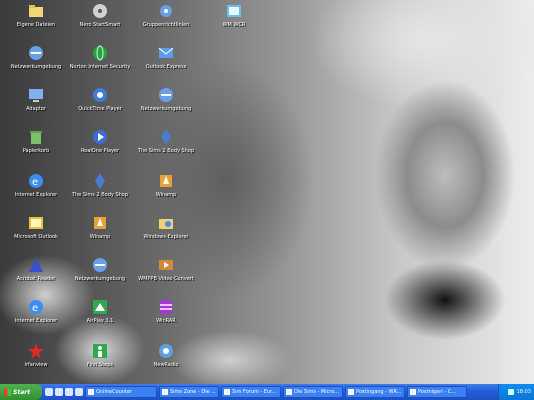 The width and height of the screenshot is (534, 400). Describe the element at coordinates (59, 392) in the screenshot. I see `desktop-icon` at that location.